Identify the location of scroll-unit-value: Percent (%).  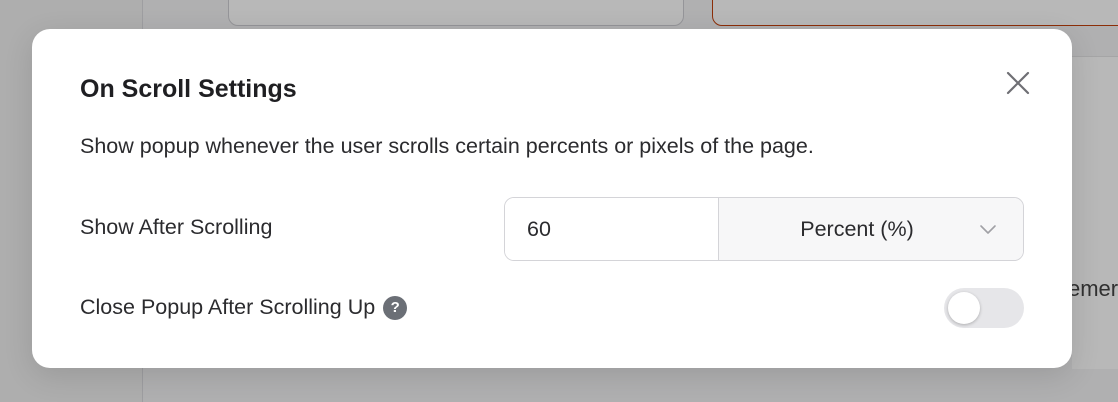
(857, 228).